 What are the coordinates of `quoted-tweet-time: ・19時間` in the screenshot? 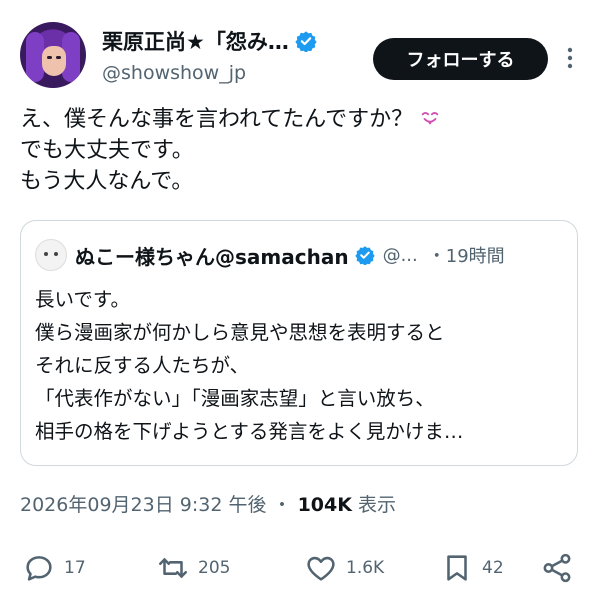 It's located at (466, 256).